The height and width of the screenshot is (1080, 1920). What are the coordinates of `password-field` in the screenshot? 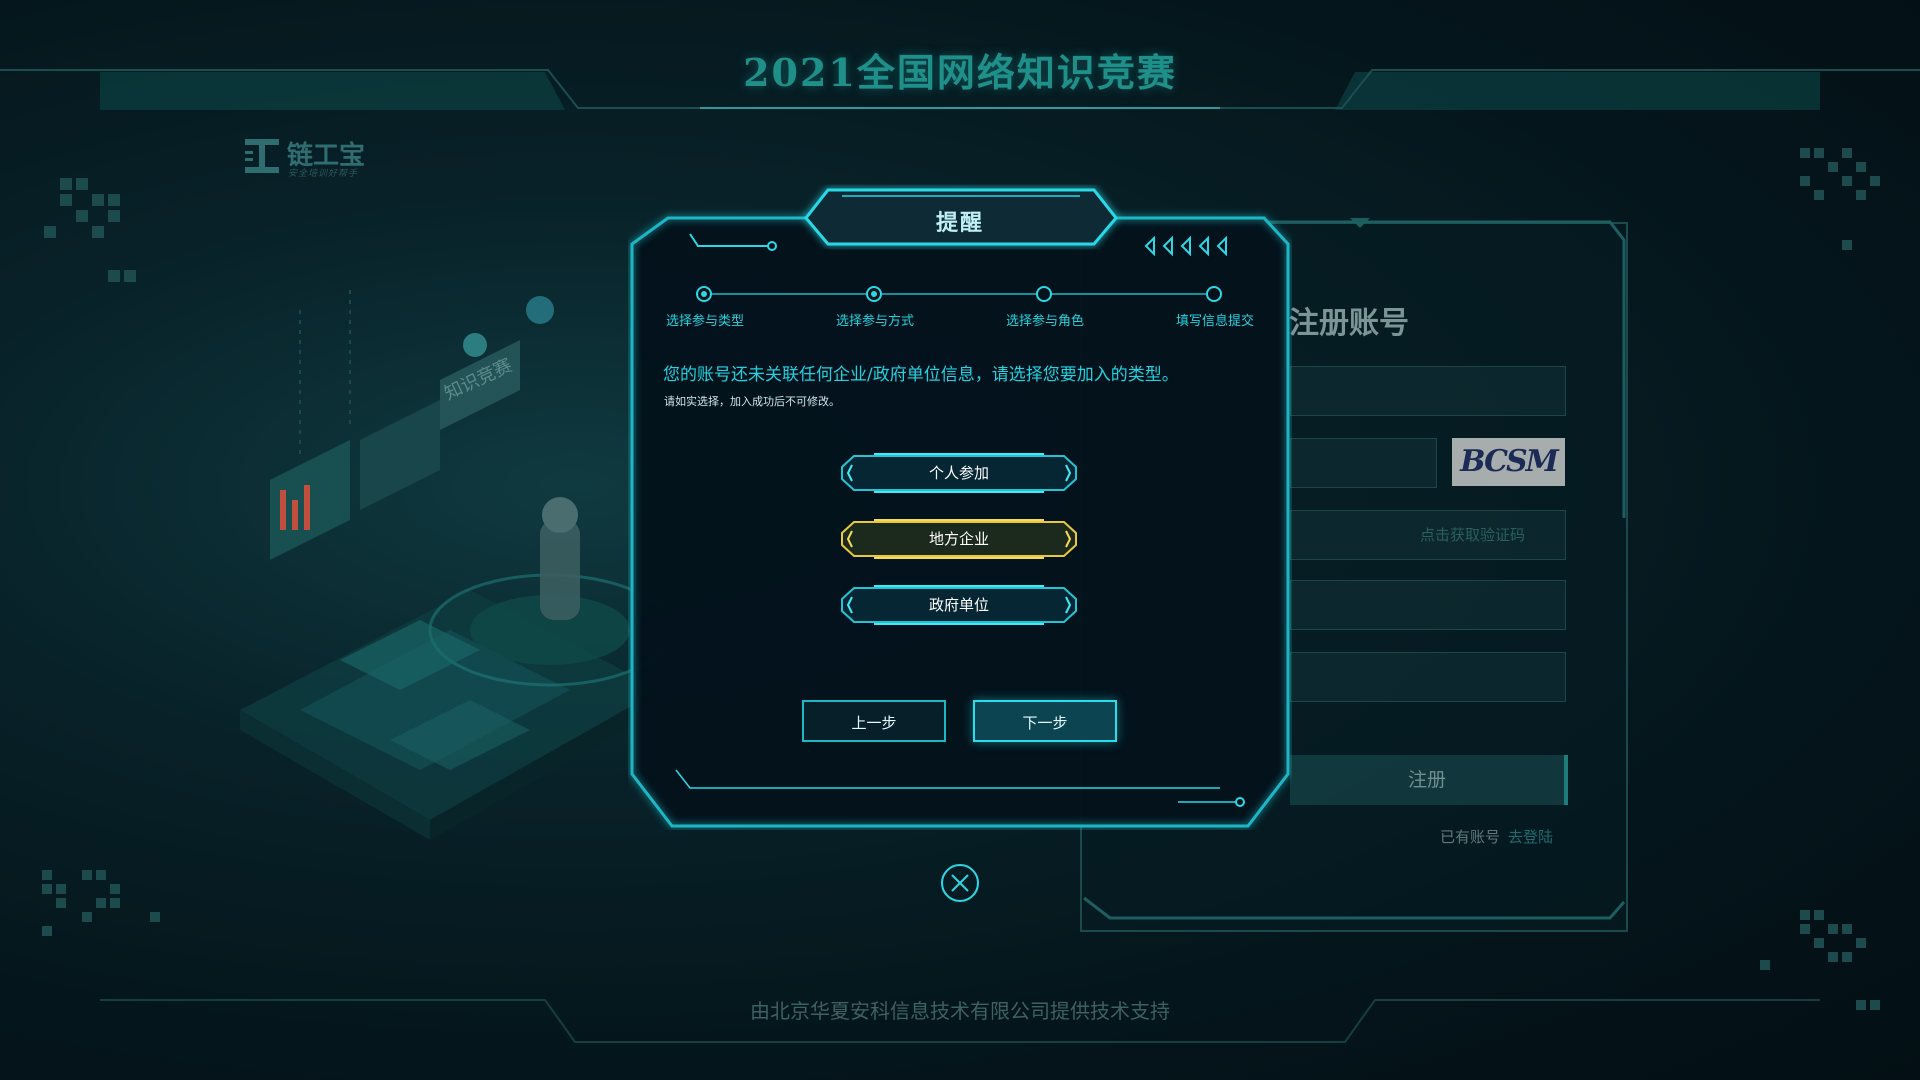 It's located at (1428, 605).